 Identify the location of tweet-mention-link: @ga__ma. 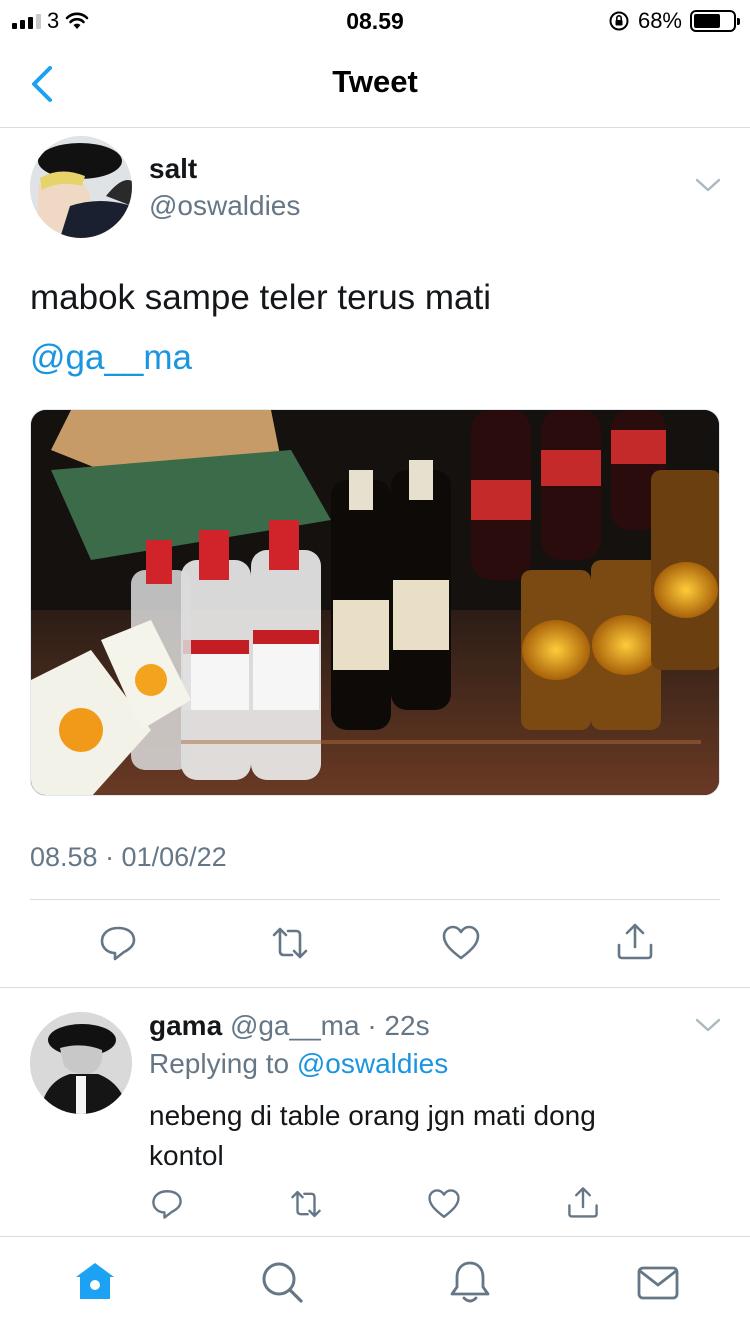
(111, 358).